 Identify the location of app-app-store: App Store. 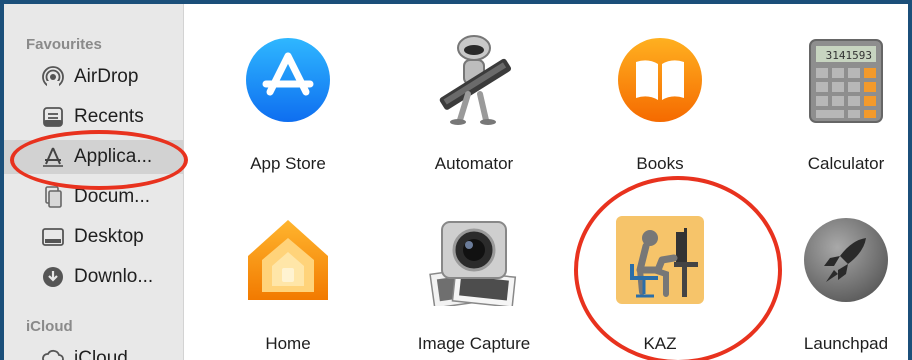
(288, 104).